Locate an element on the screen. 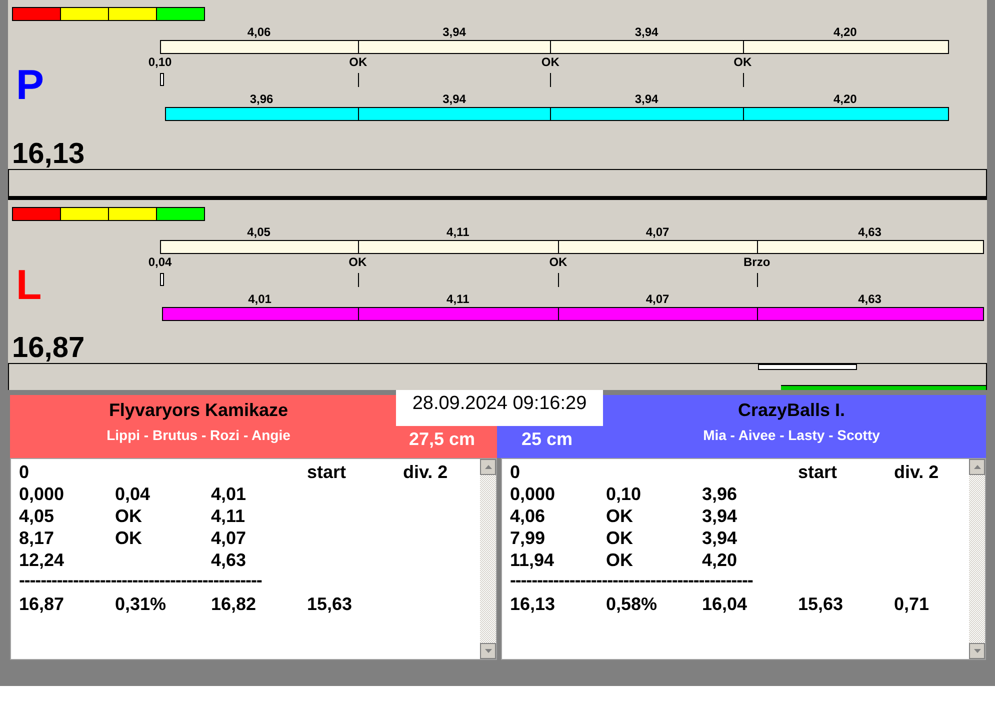  timestamp: 28.09.2024 09:16:29 is located at coordinates (499, 408).